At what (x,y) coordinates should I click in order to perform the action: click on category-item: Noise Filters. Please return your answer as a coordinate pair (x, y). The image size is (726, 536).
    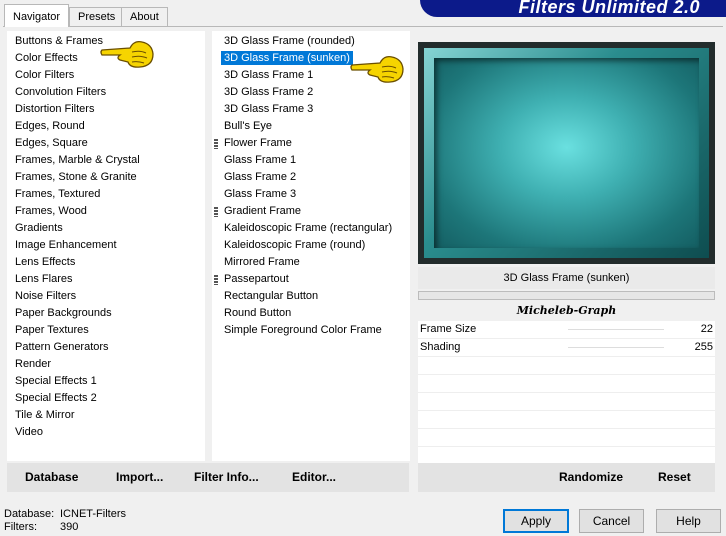
    Looking at the image, I should click on (76, 296).